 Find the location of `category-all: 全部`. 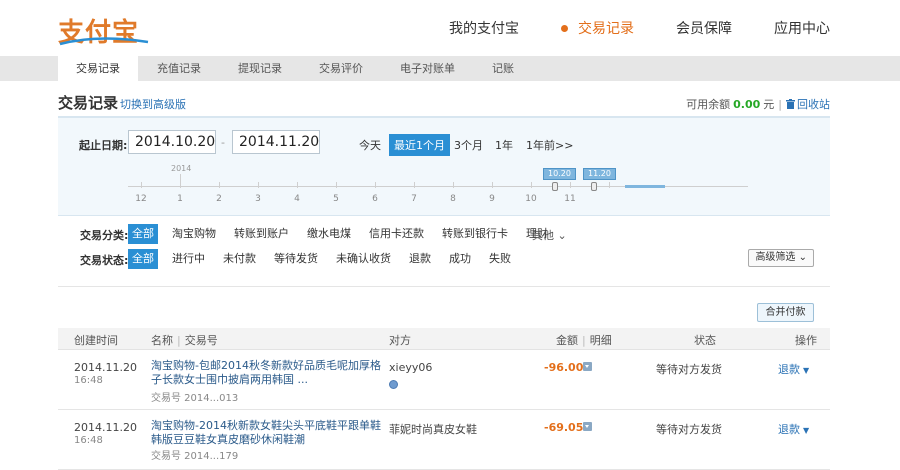

category-all: 全部 is located at coordinates (143, 234).